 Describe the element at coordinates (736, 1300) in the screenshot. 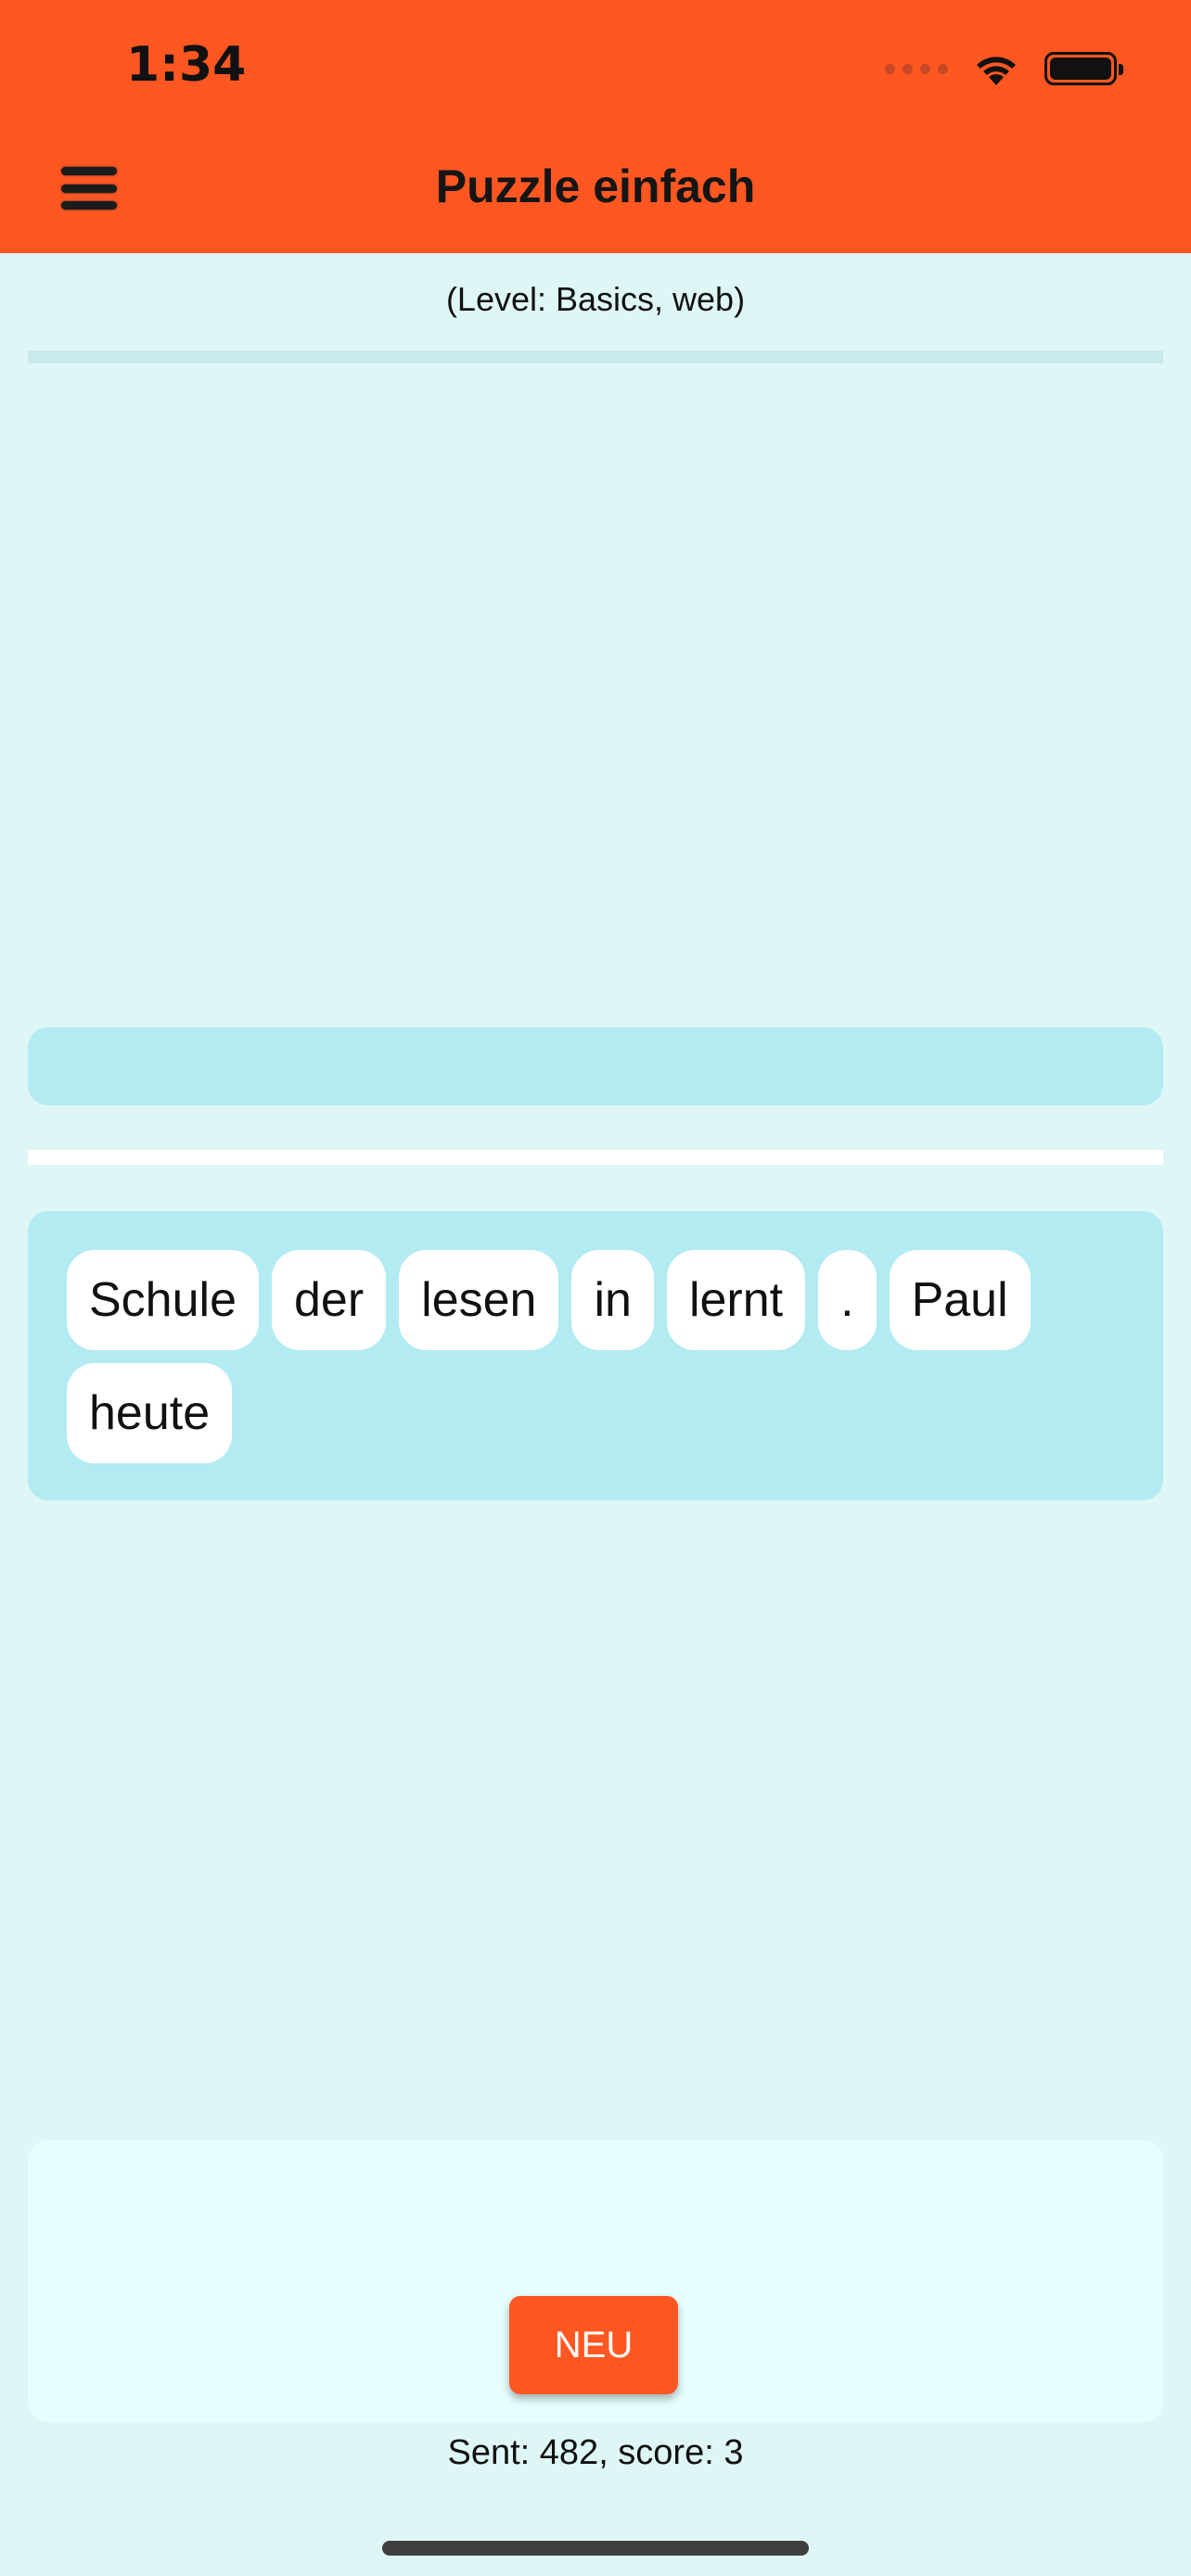

I see `word-chip: lernt` at that location.